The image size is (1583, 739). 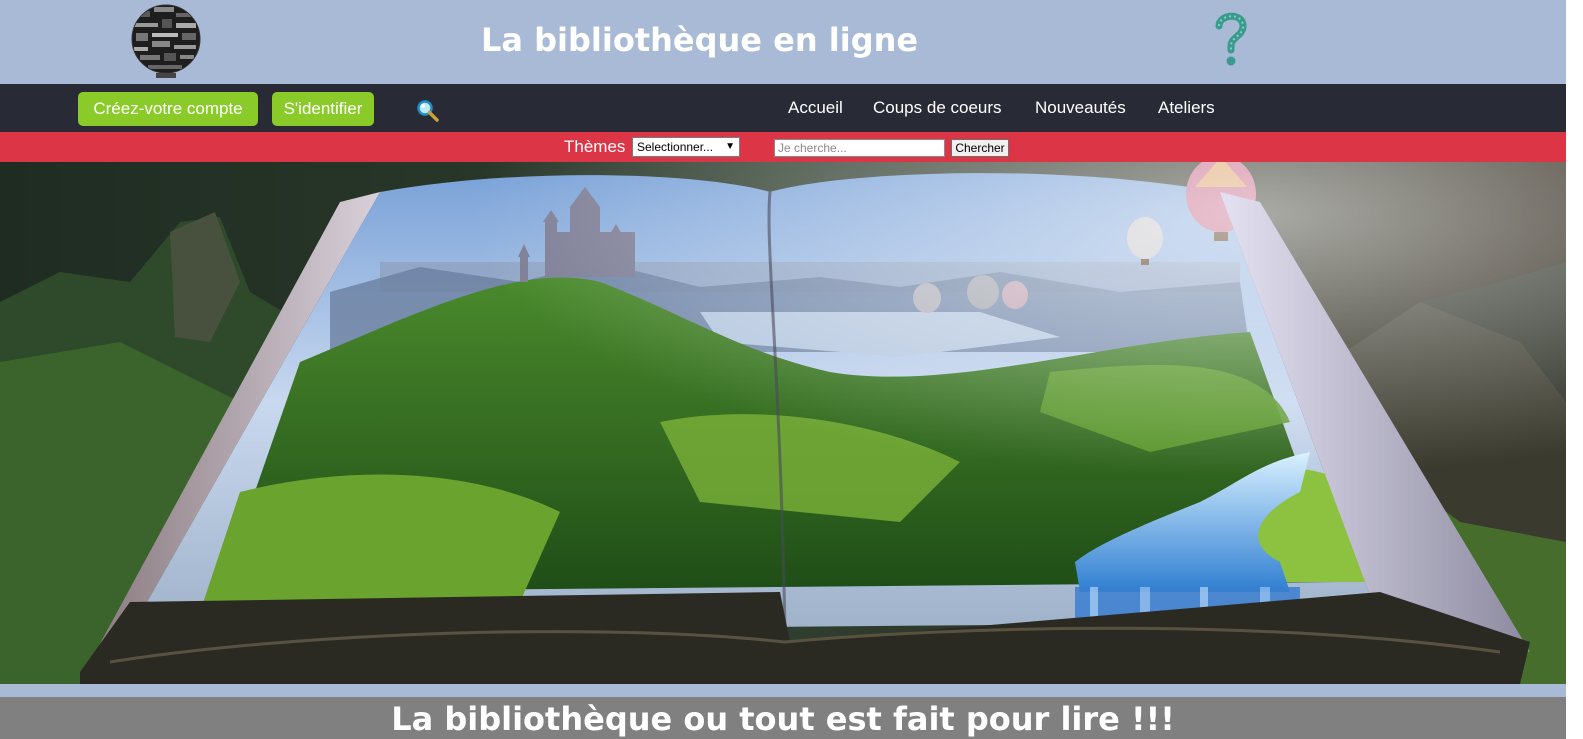 I want to click on separator-band, so click(x=783, y=690).